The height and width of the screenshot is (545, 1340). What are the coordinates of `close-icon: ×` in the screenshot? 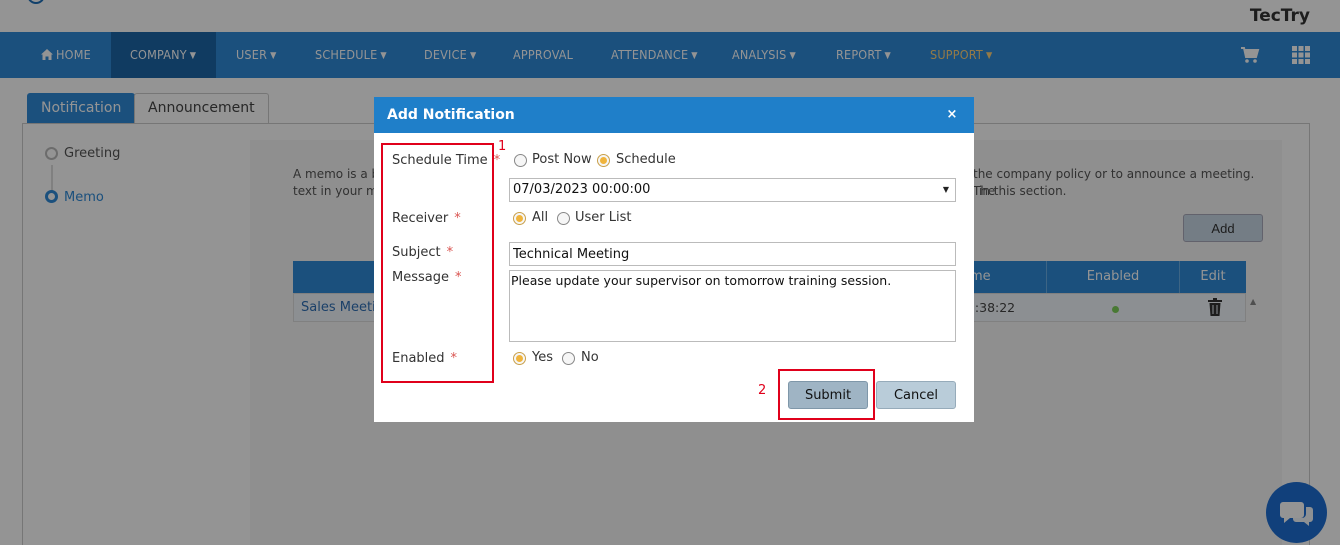 It's located at (952, 115).